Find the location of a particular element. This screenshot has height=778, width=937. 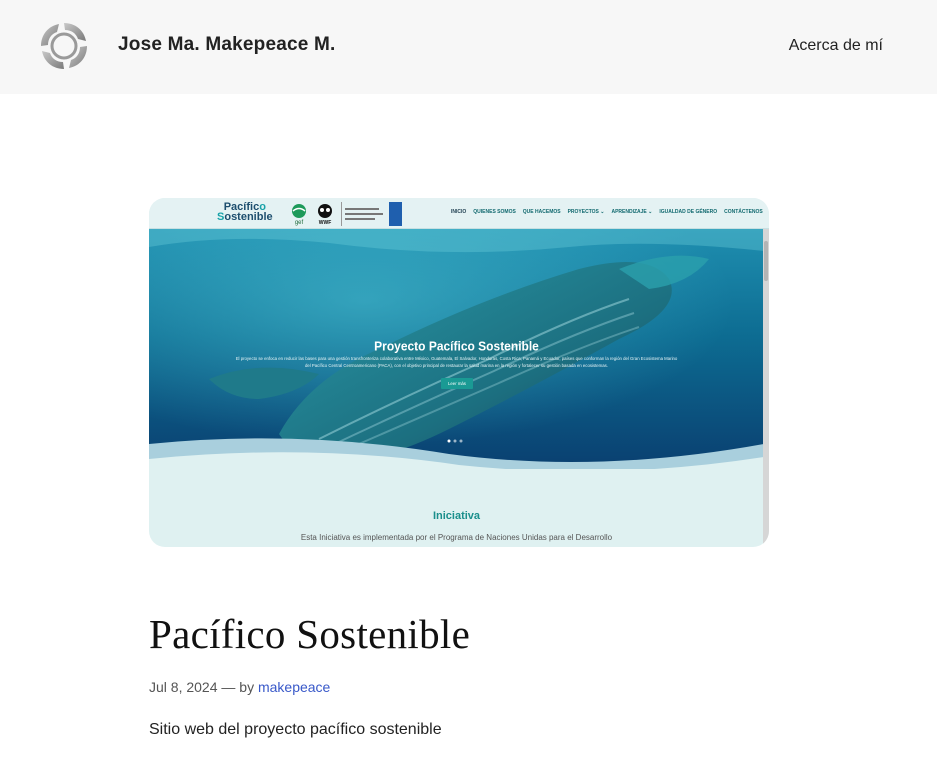

featured-menu-item: INICIO is located at coordinates (459, 212).